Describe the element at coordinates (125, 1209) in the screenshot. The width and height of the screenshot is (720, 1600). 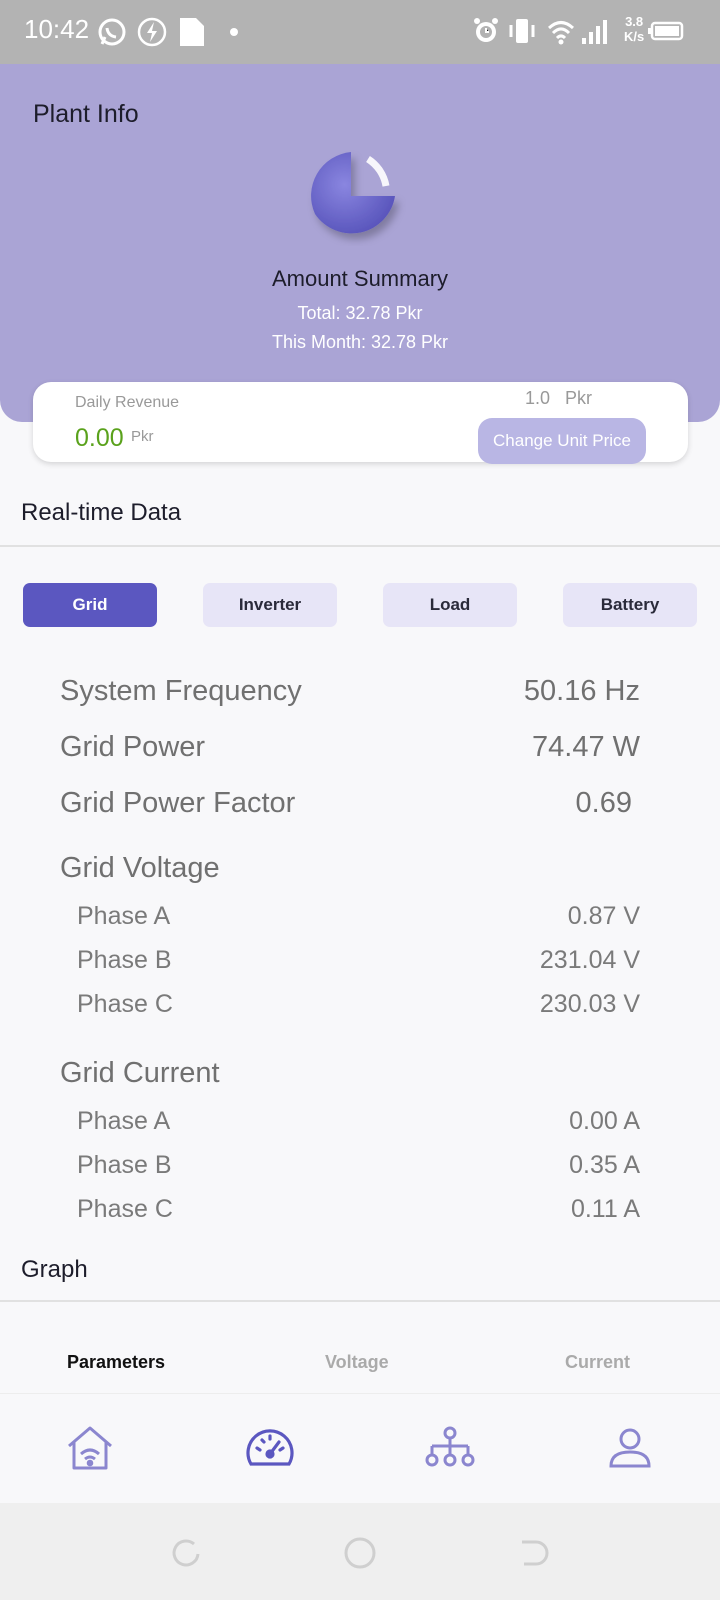
I see `current-phase-c-label: Phase C` at that location.